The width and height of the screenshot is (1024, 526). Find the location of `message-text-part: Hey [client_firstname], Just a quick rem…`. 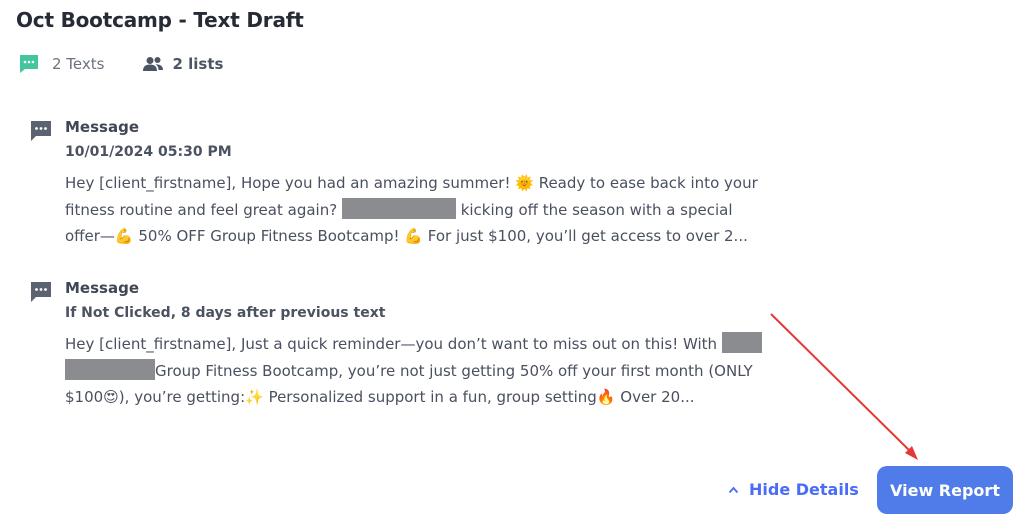

message-text-part: Hey [client_firstname], Just a quick rem… is located at coordinates (393, 344).